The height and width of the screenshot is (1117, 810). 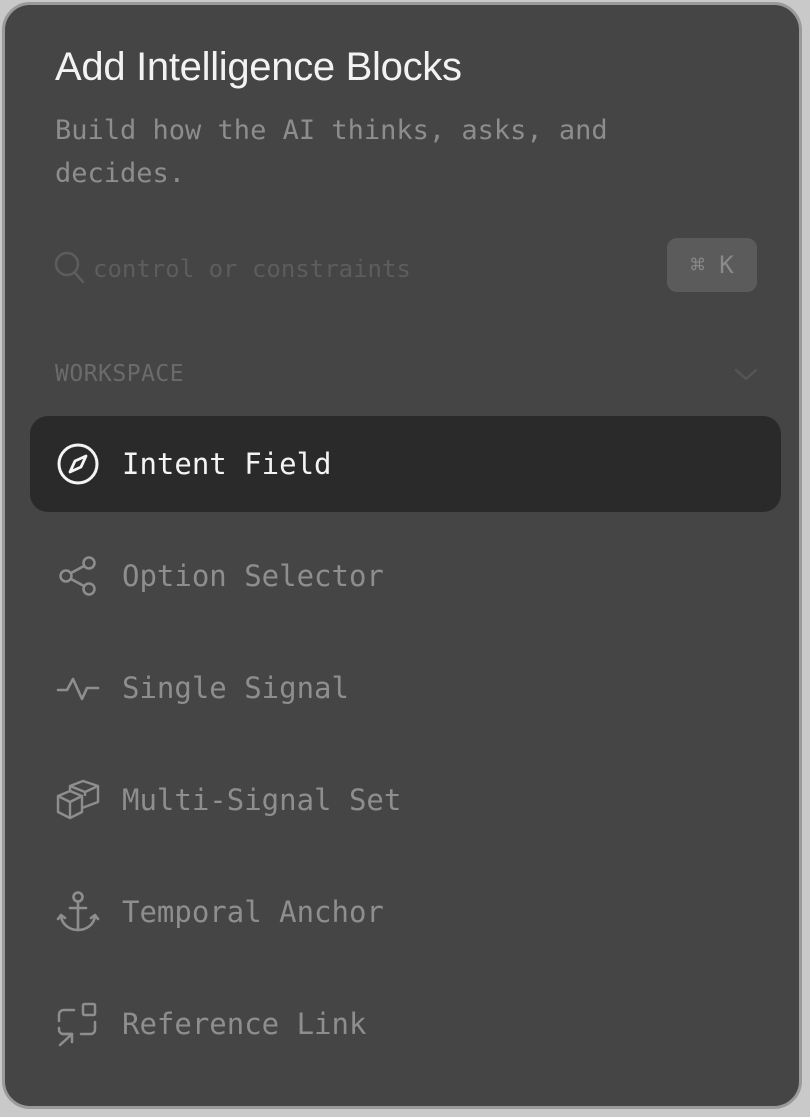 What do you see at coordinates (262, 800) in the screenshot?
I see `block-item-label: Multi-Signal Set` at bounding box center [262, 800].